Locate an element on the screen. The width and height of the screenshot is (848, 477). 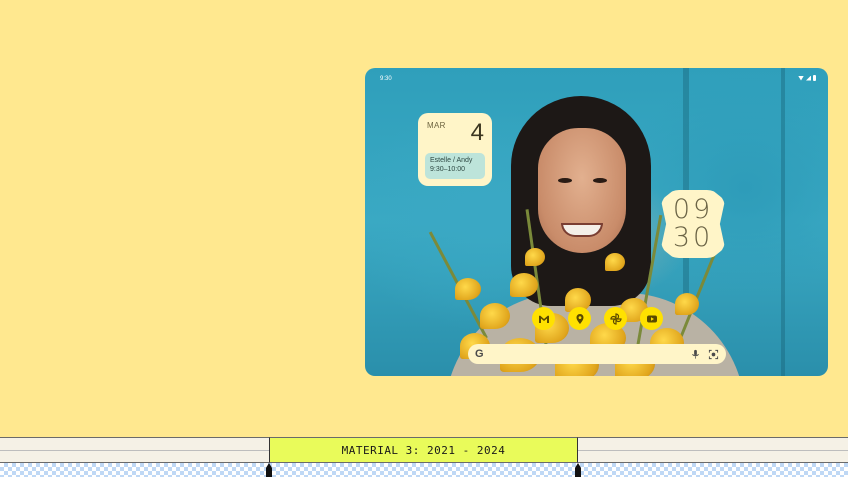
wifi-icon is located at coordinates (801, 78).